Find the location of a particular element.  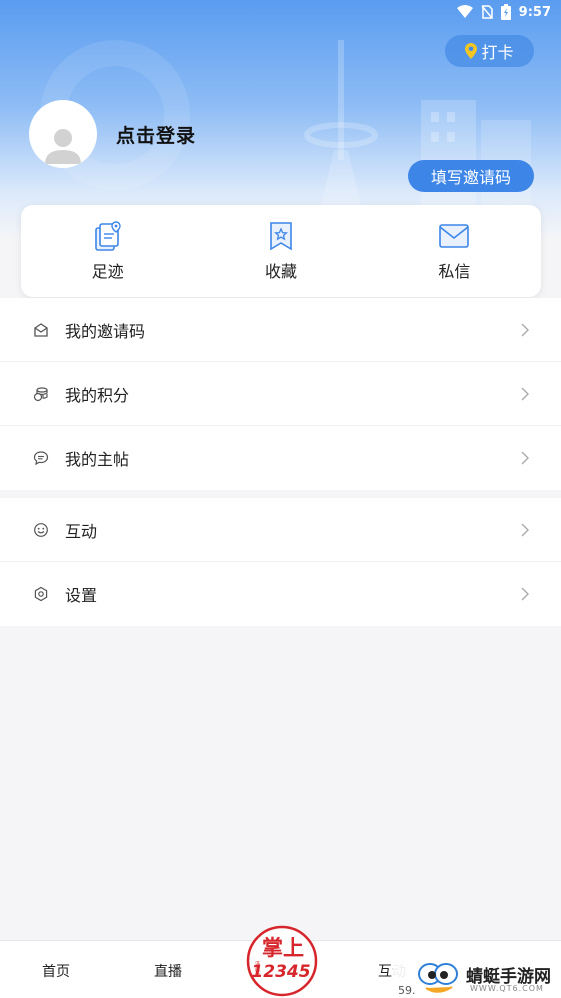

menu-my-invite-code: 我的邀请码 is located at coordinates (280, 330).